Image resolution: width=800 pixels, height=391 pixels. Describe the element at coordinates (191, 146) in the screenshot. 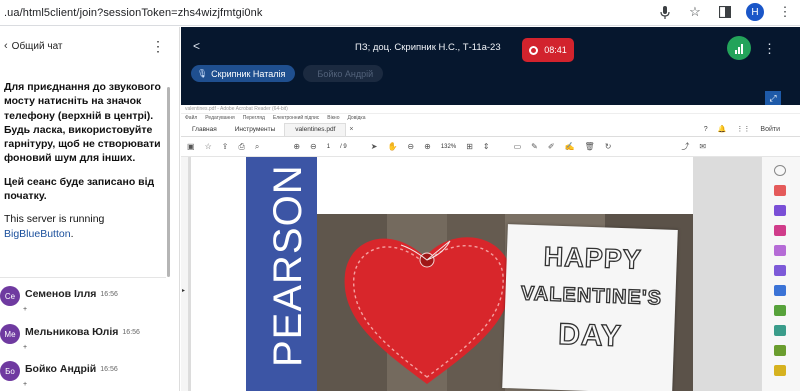

I see `save-icon: ▣` at that location.